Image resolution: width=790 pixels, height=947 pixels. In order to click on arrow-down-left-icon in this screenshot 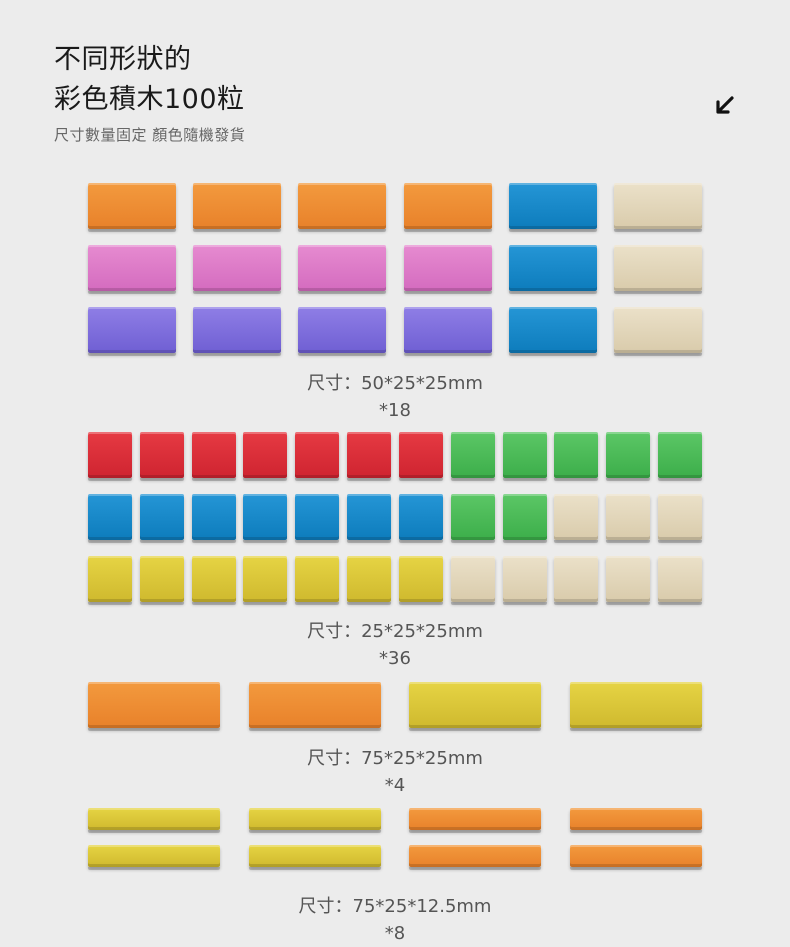, I will do `click(725, 105)`.